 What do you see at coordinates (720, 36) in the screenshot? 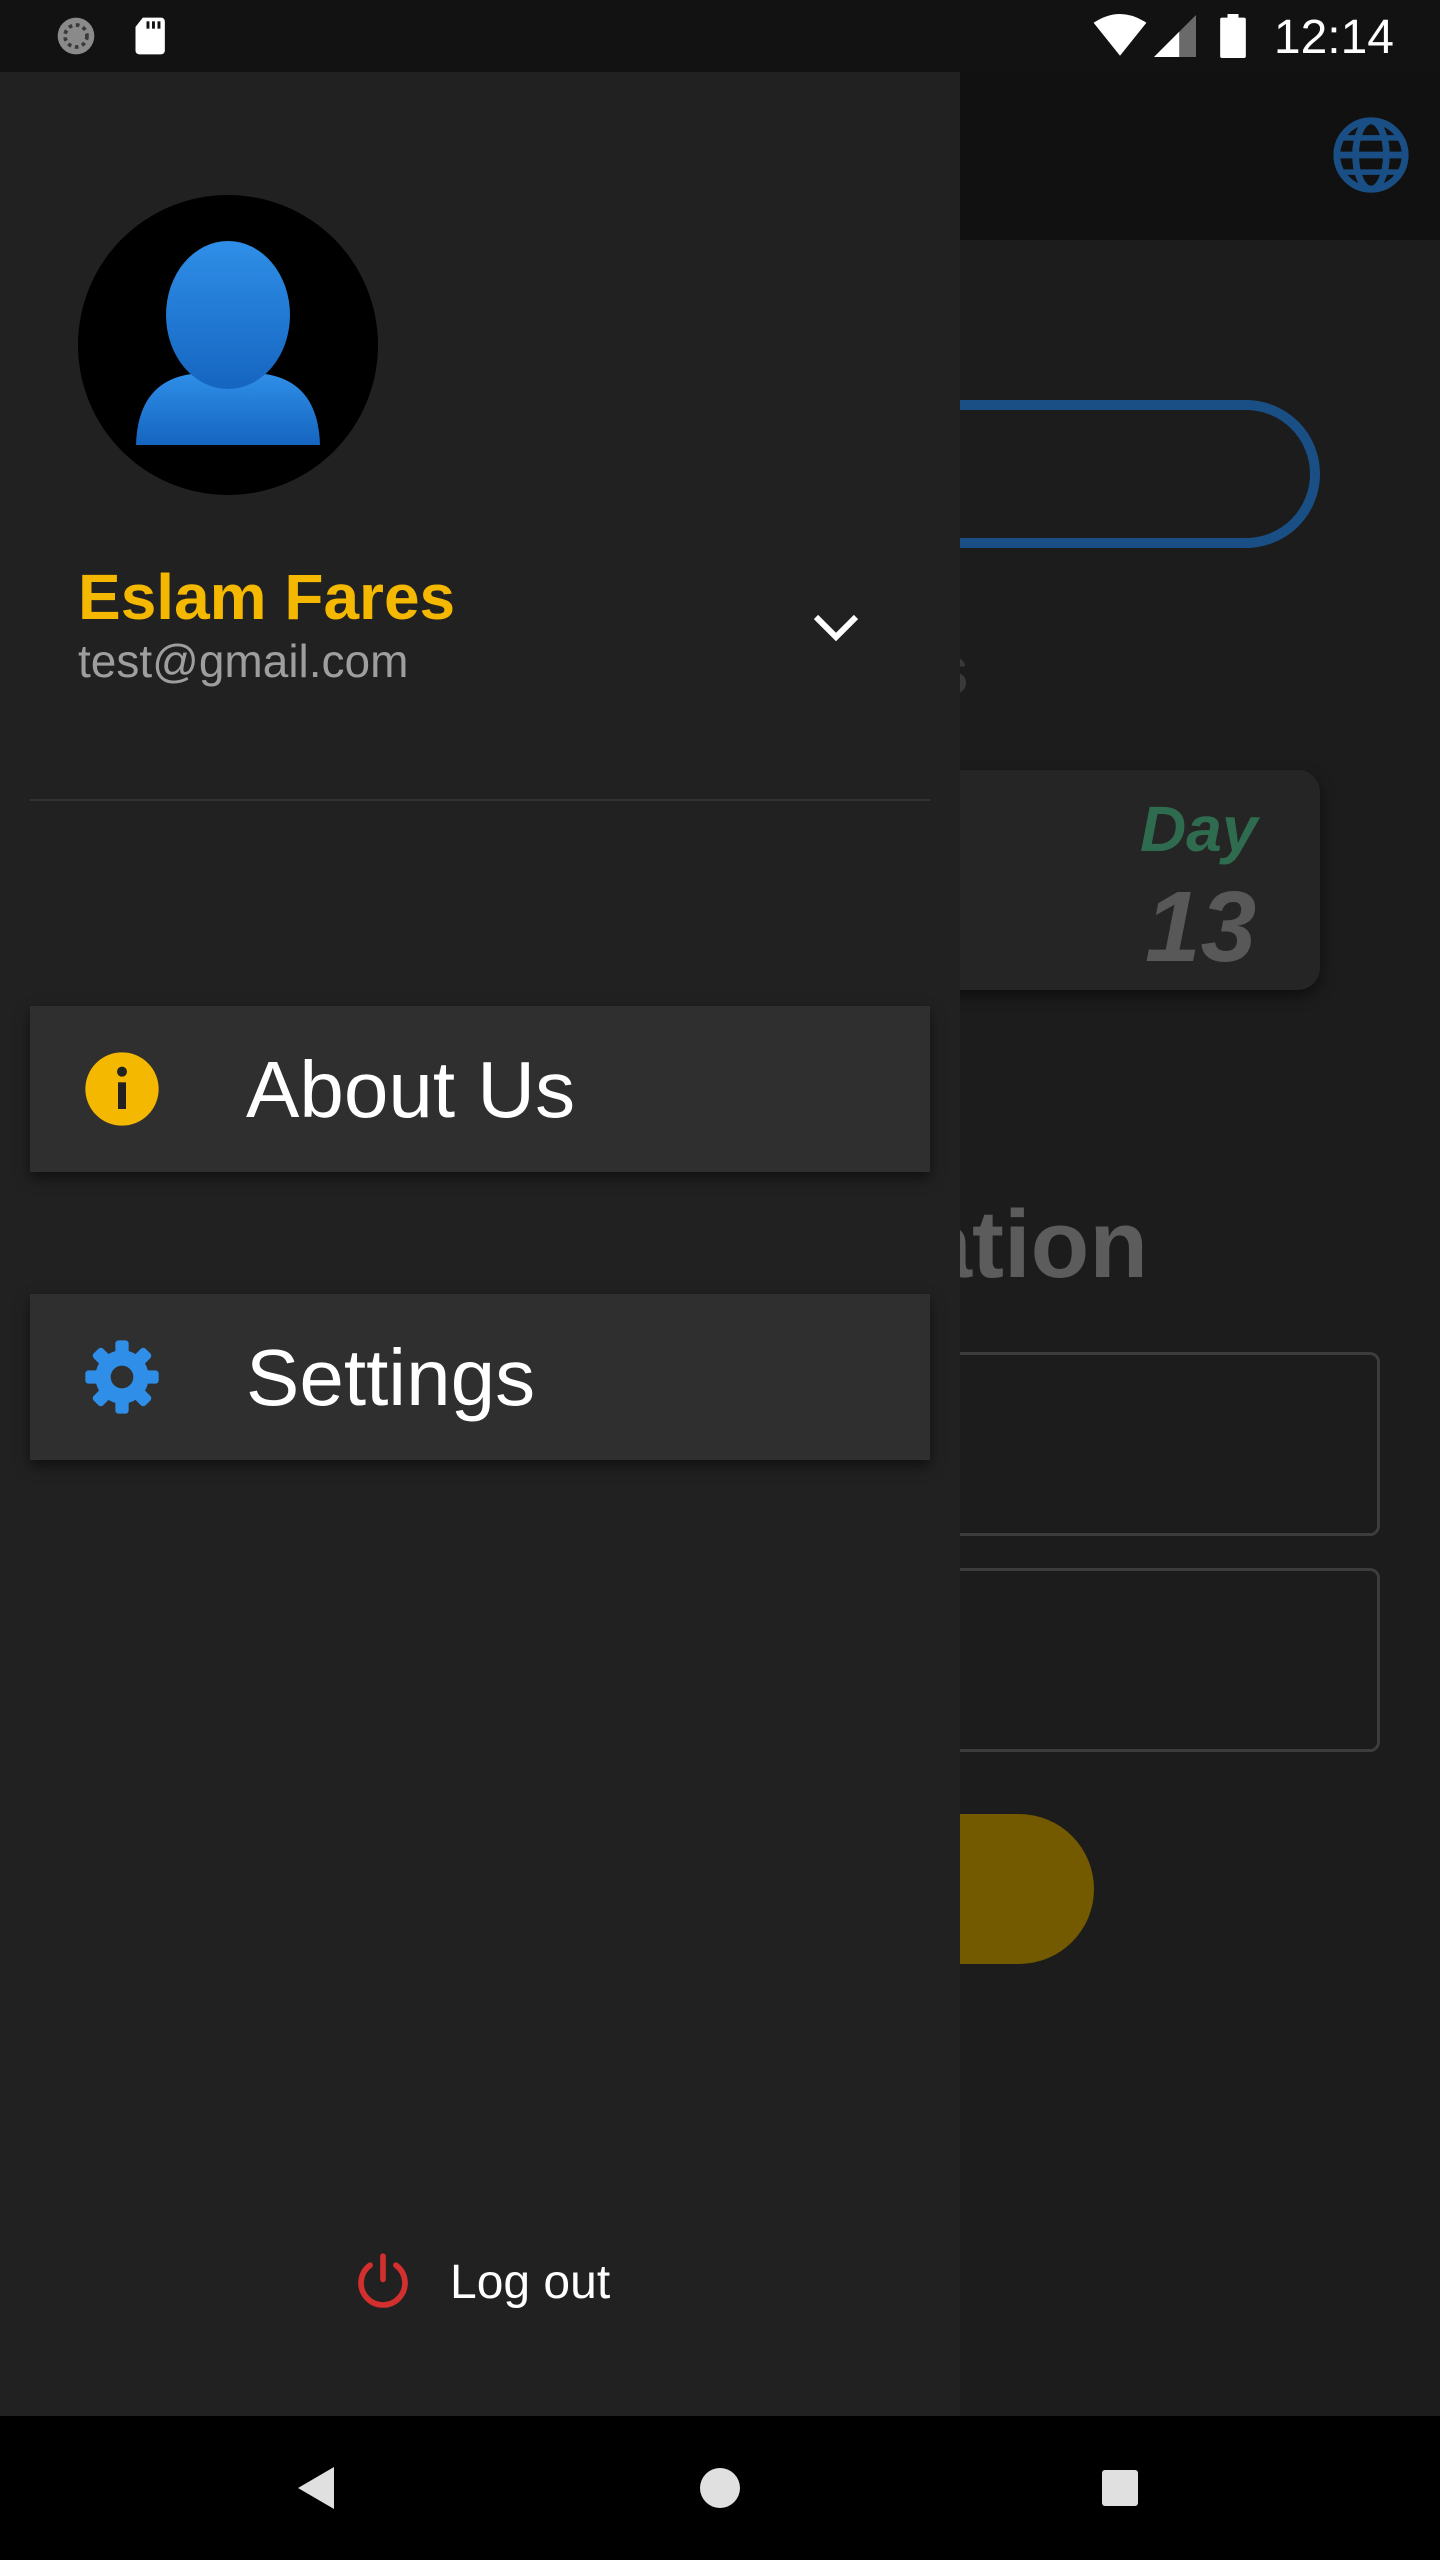
I see `status-bar: 12:14` at bounding box center [720, 36].